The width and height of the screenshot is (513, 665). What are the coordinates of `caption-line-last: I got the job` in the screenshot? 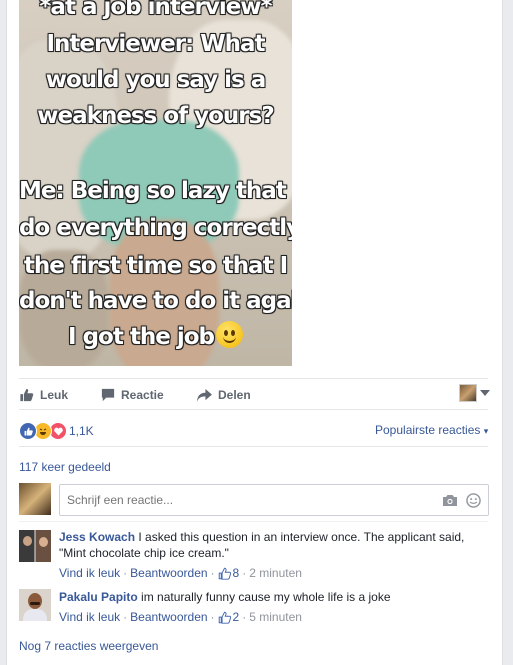 It's located at (155, 337).